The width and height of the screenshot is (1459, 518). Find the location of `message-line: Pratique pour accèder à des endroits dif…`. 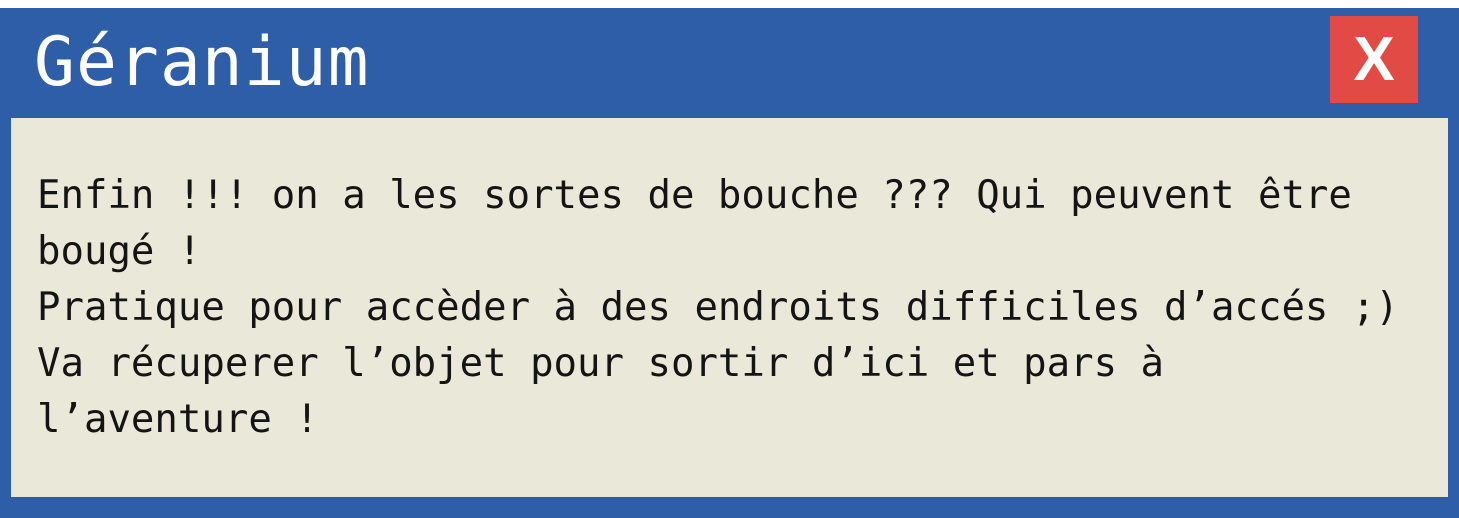

message-line: Pratique pour accèder à des endroits dif… is located at coordinates (718, 307).